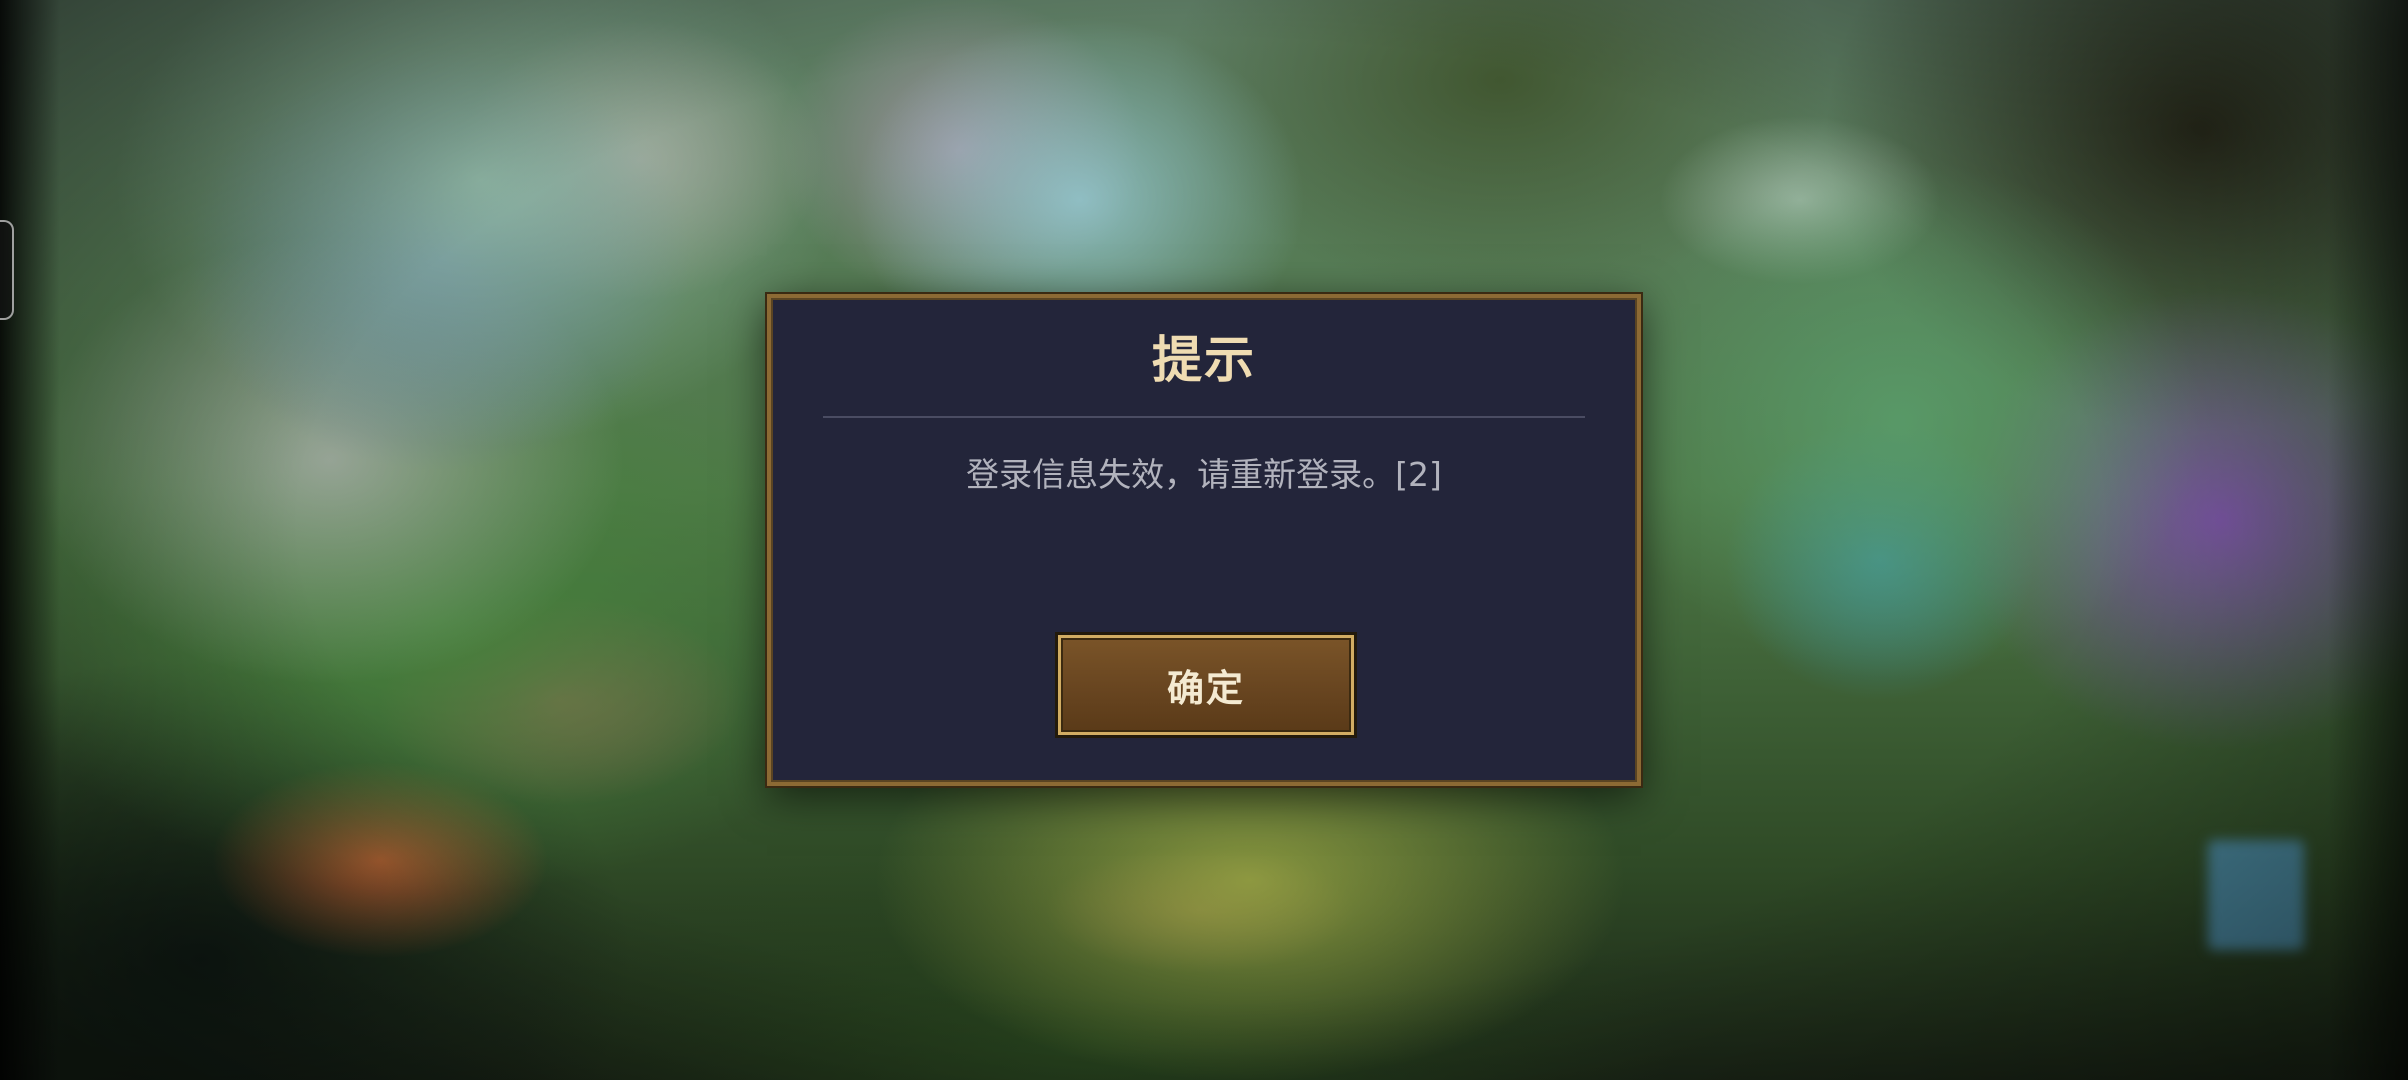  I want to click on side-panel-handle, so click(7, 270).